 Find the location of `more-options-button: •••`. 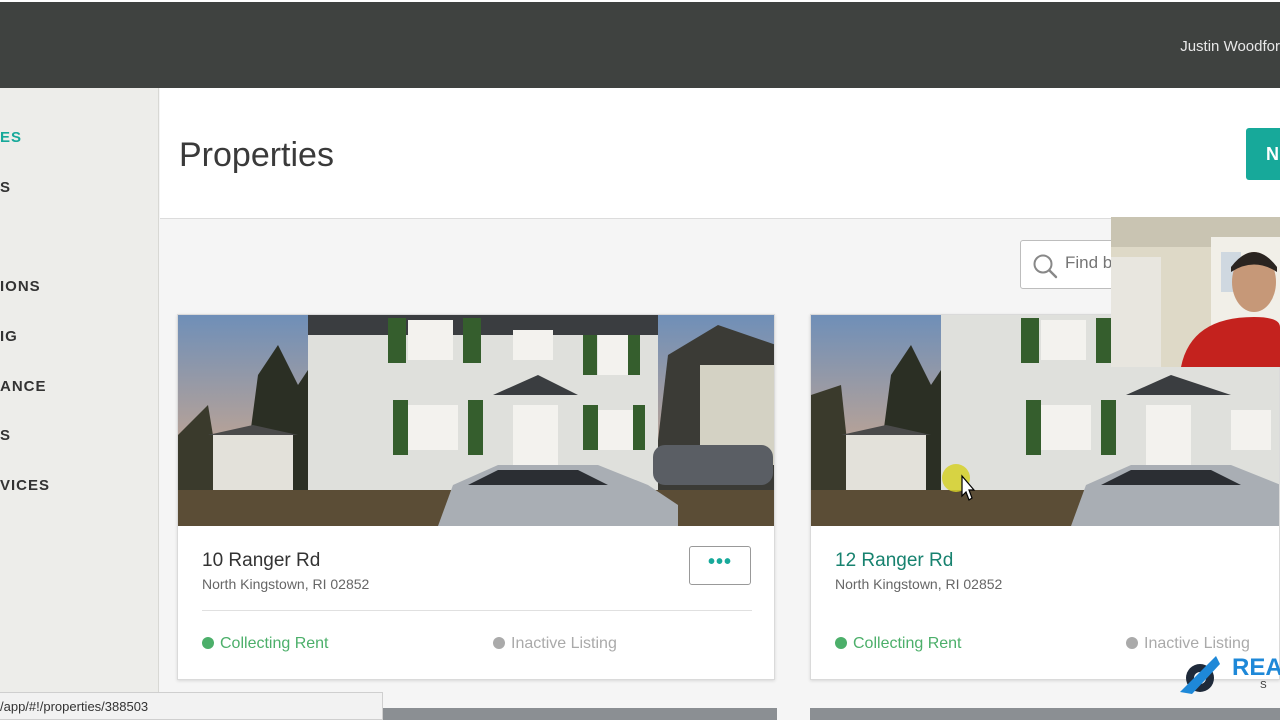

more-options-button: ••• is located at coordinates (720, 565).